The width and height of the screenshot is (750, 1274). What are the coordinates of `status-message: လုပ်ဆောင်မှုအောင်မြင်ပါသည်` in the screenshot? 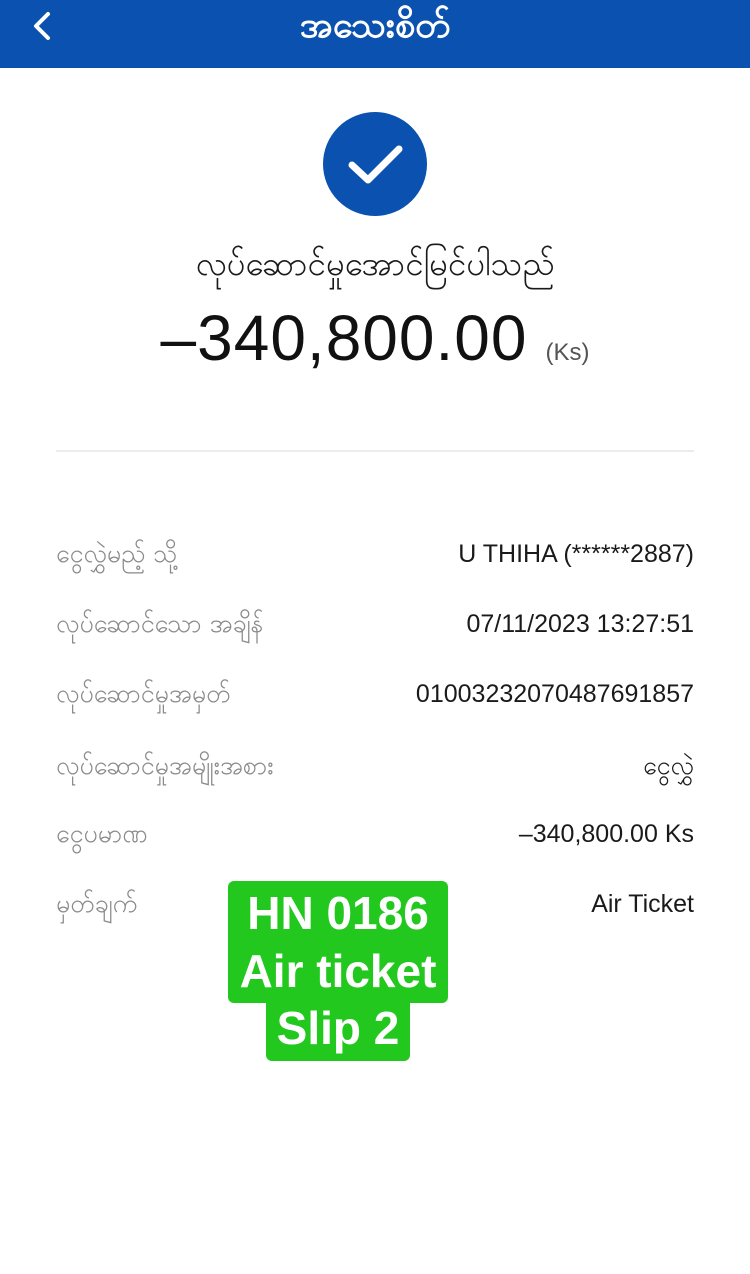 It's located at (375, 263).